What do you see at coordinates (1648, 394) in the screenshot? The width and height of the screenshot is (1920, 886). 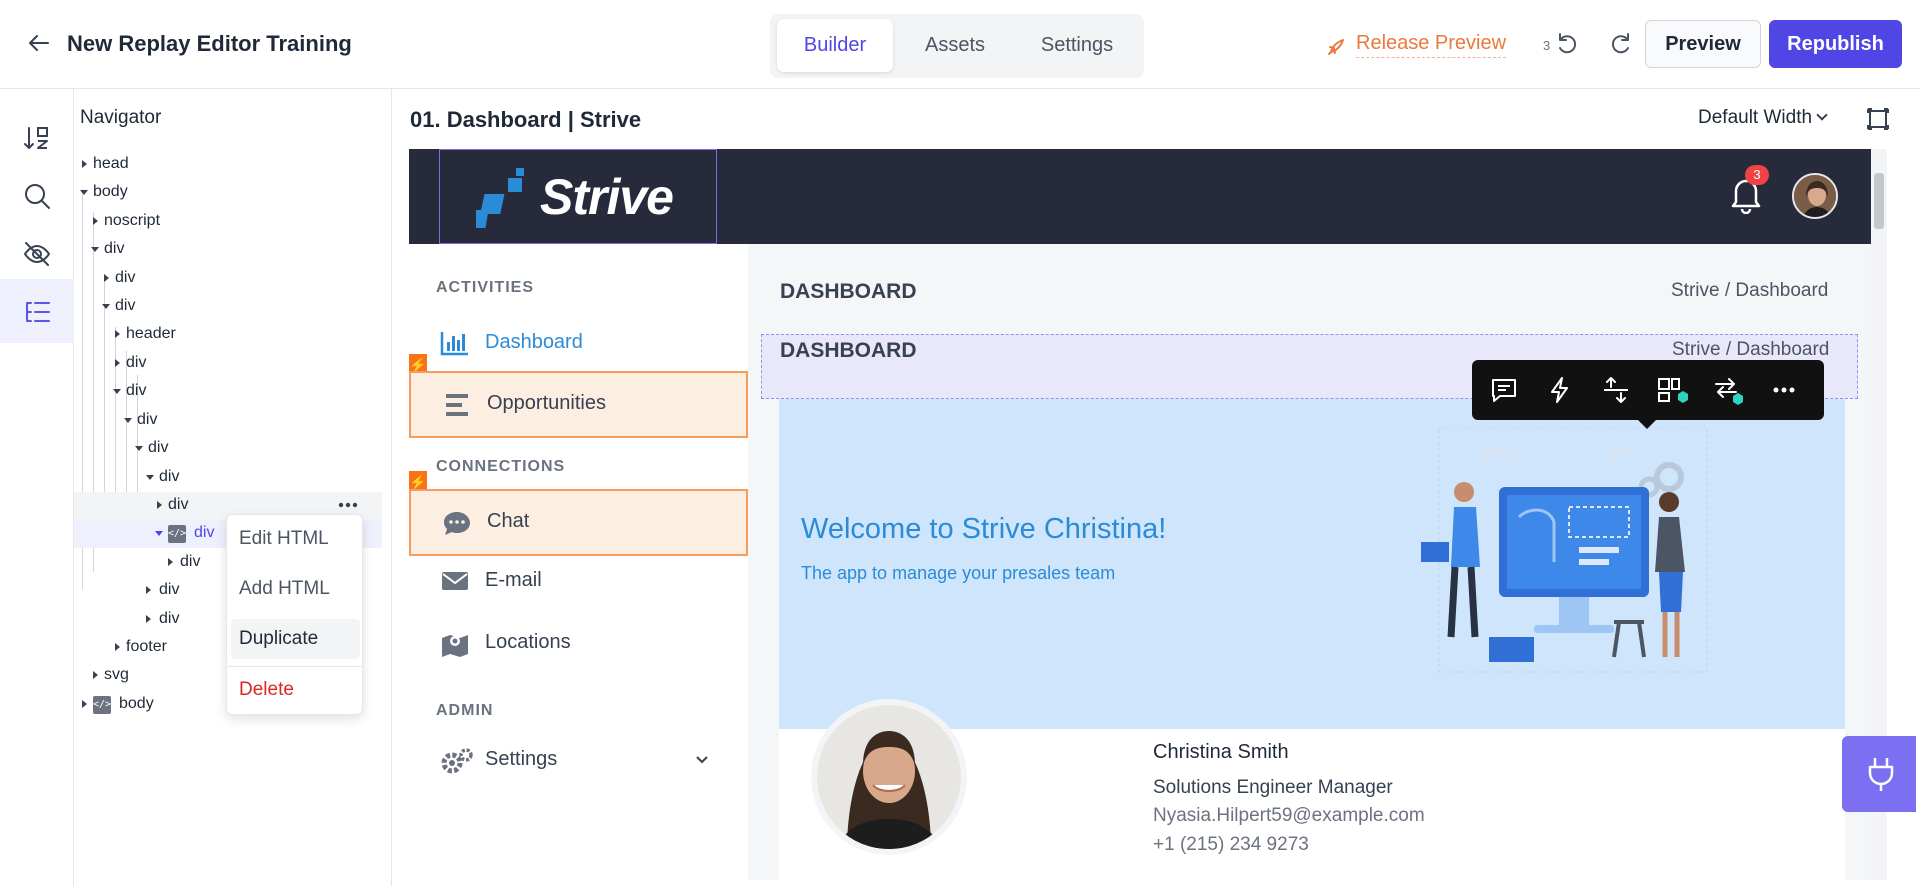 I see `element-toolbar` at bounding box center [1648, 394].